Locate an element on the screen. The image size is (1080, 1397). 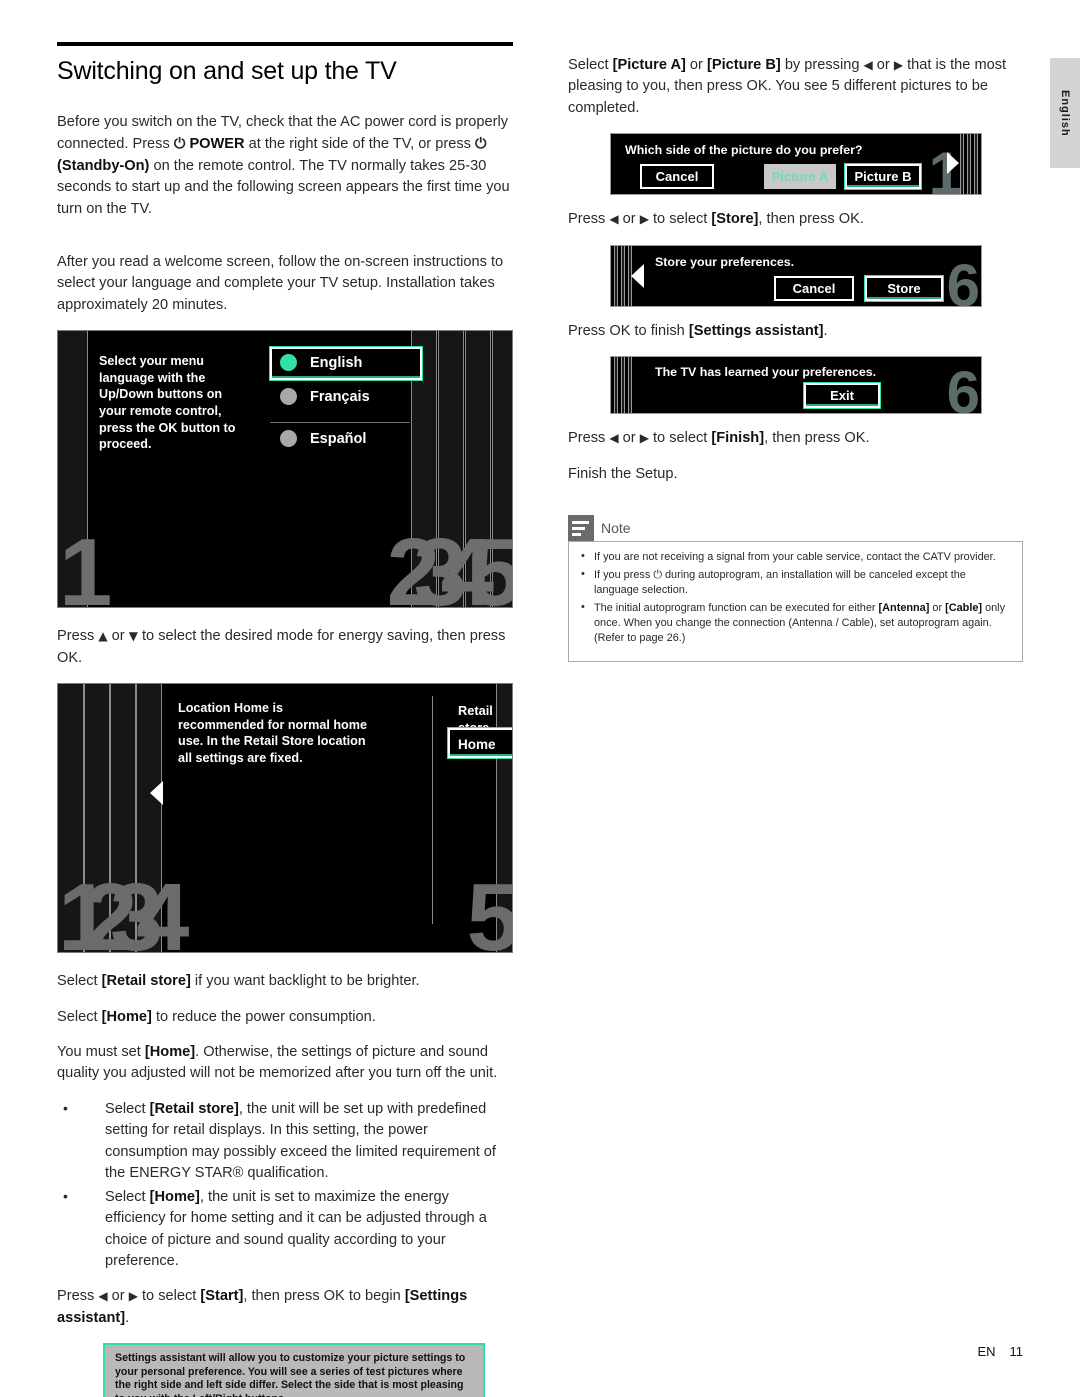
standby-label: (Standby-On) is located at coordinates (103, 165).